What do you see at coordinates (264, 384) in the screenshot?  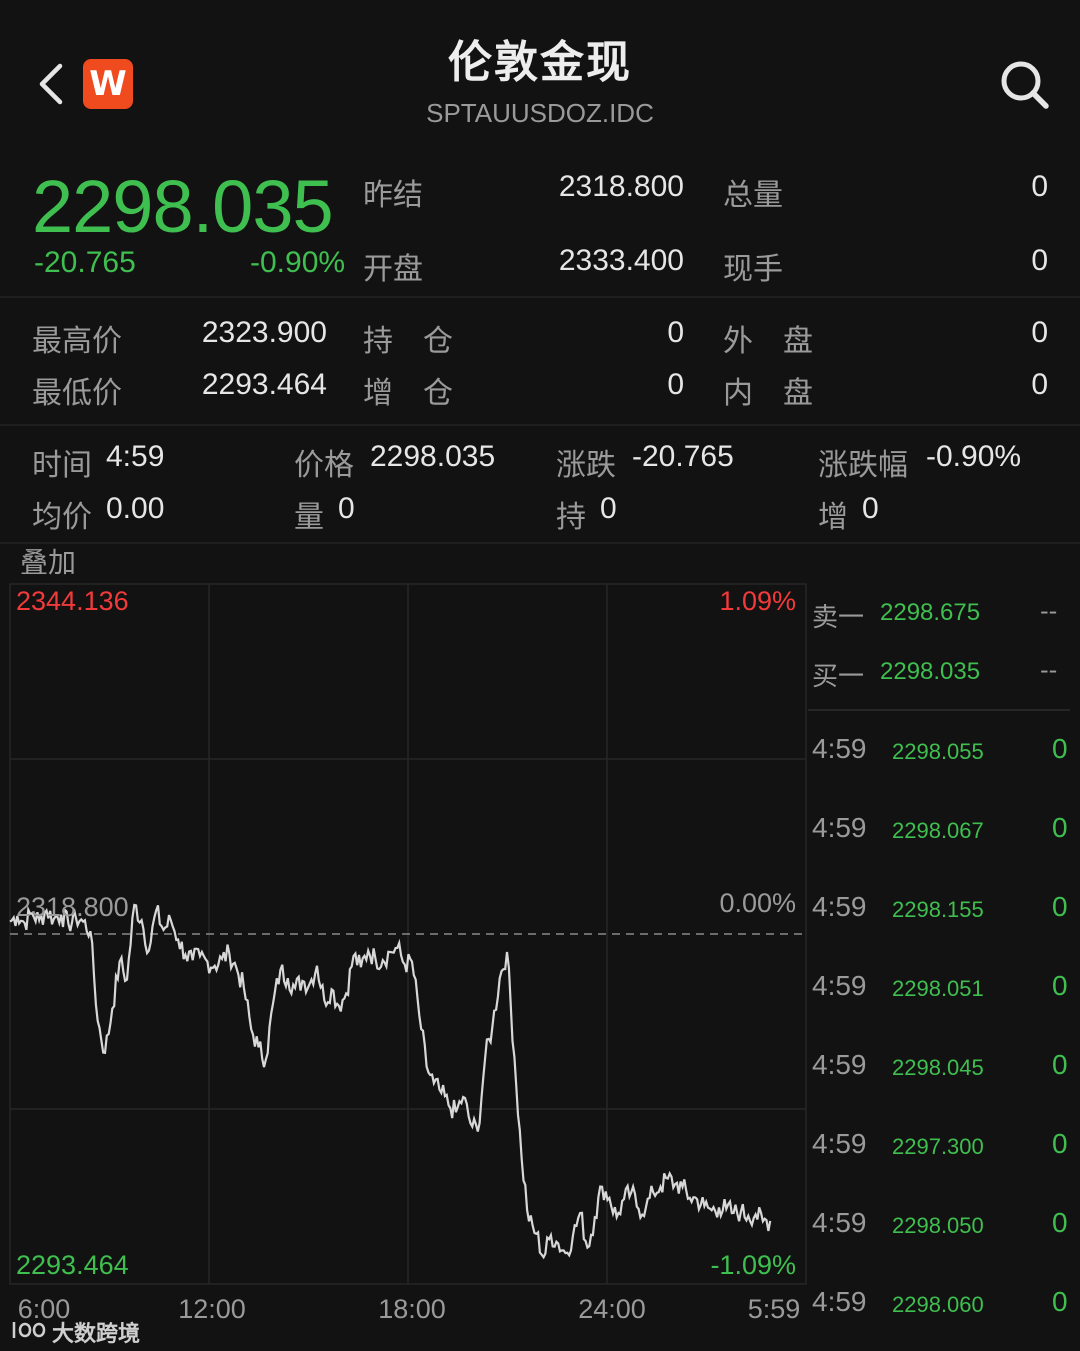 I see `low-value: 2293.464` at bounding box center [264, 384].